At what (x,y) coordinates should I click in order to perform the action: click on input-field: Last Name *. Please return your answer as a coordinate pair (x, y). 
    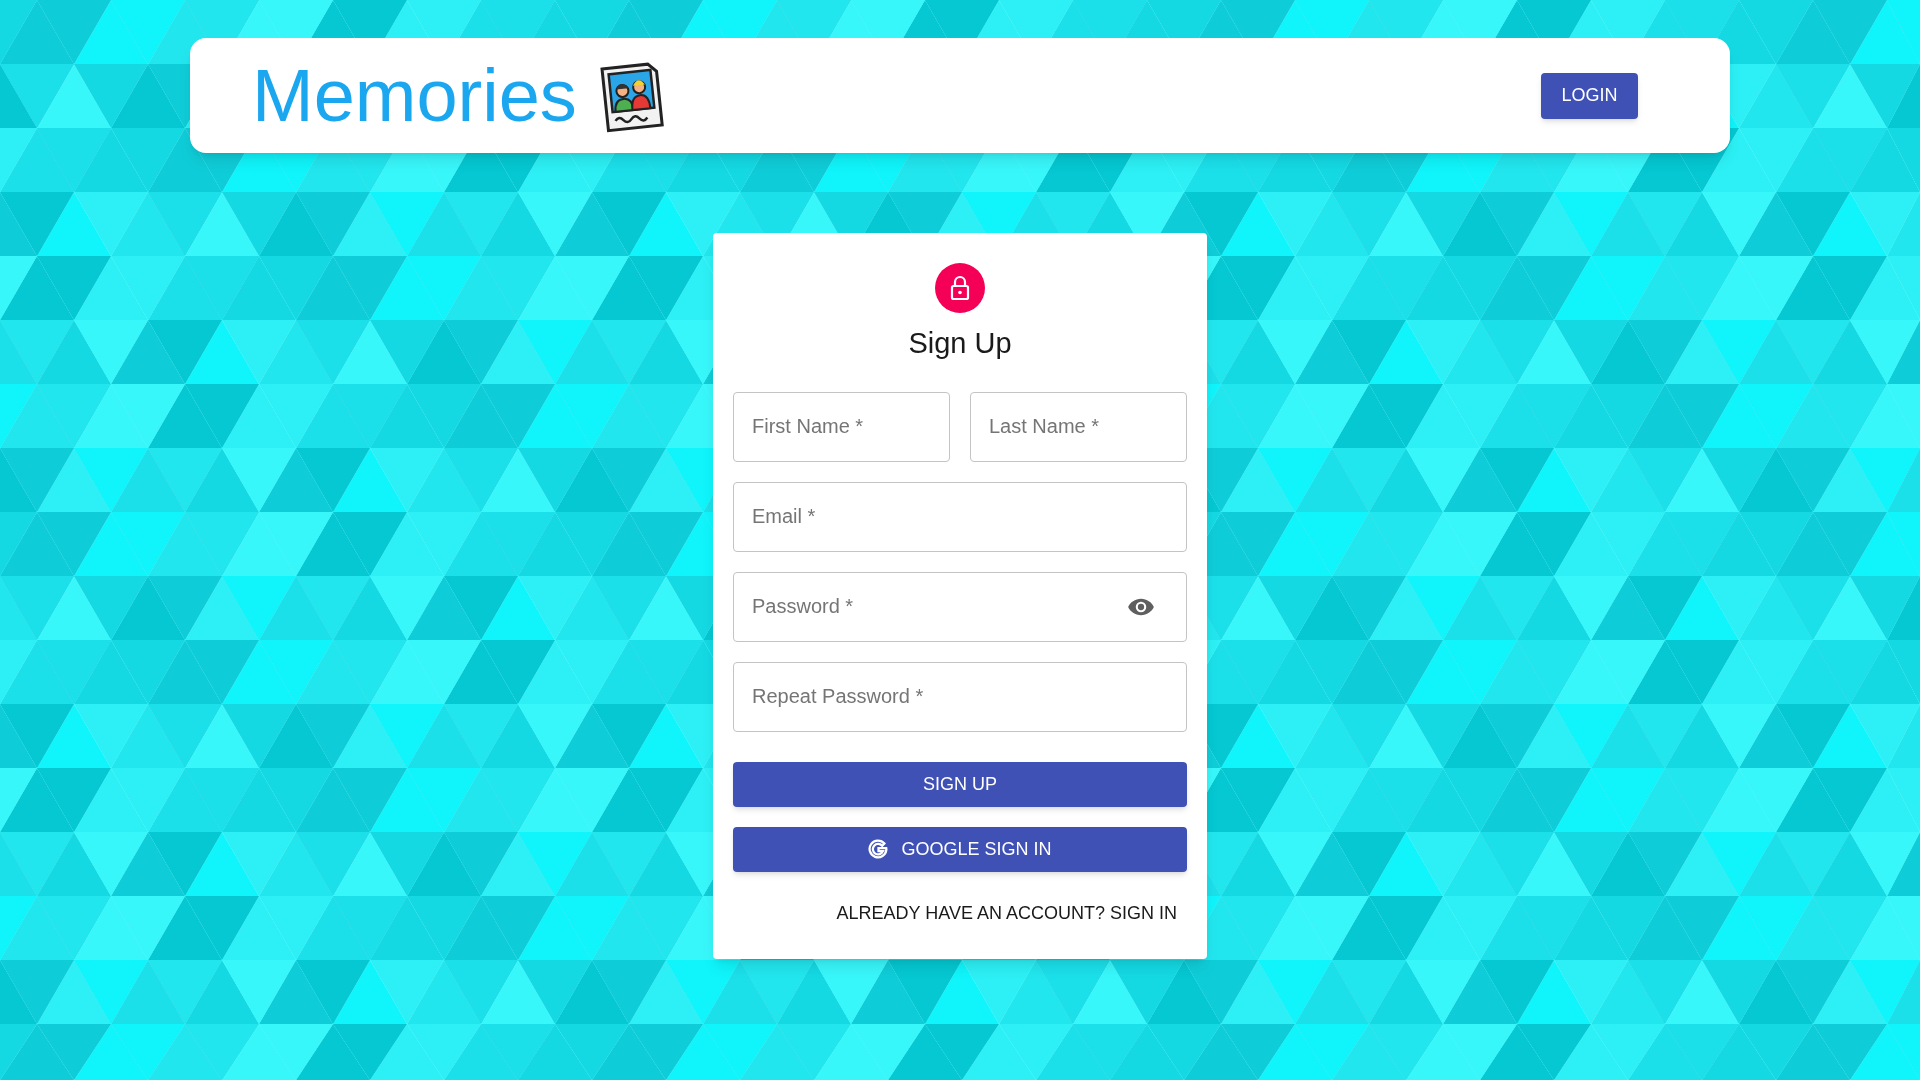
    Looking at the image, I should click on (1078, 426).